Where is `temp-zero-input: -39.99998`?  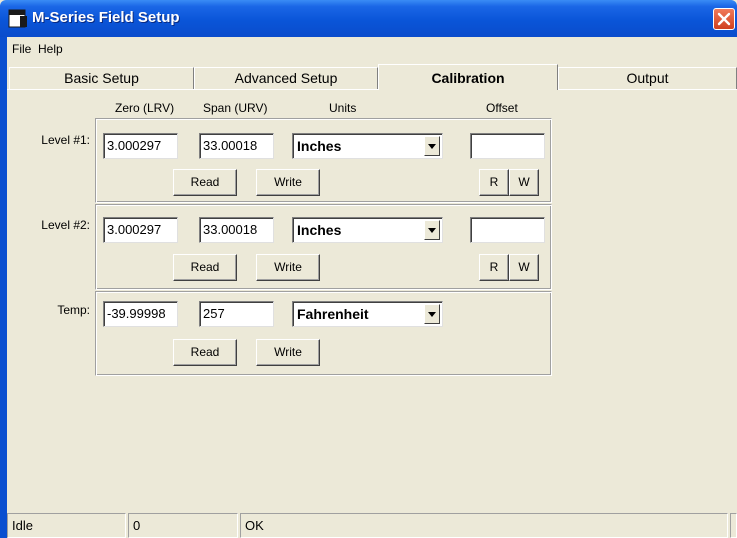
temp-zero-input: -39.99998 is located at coordinates (140, 314).